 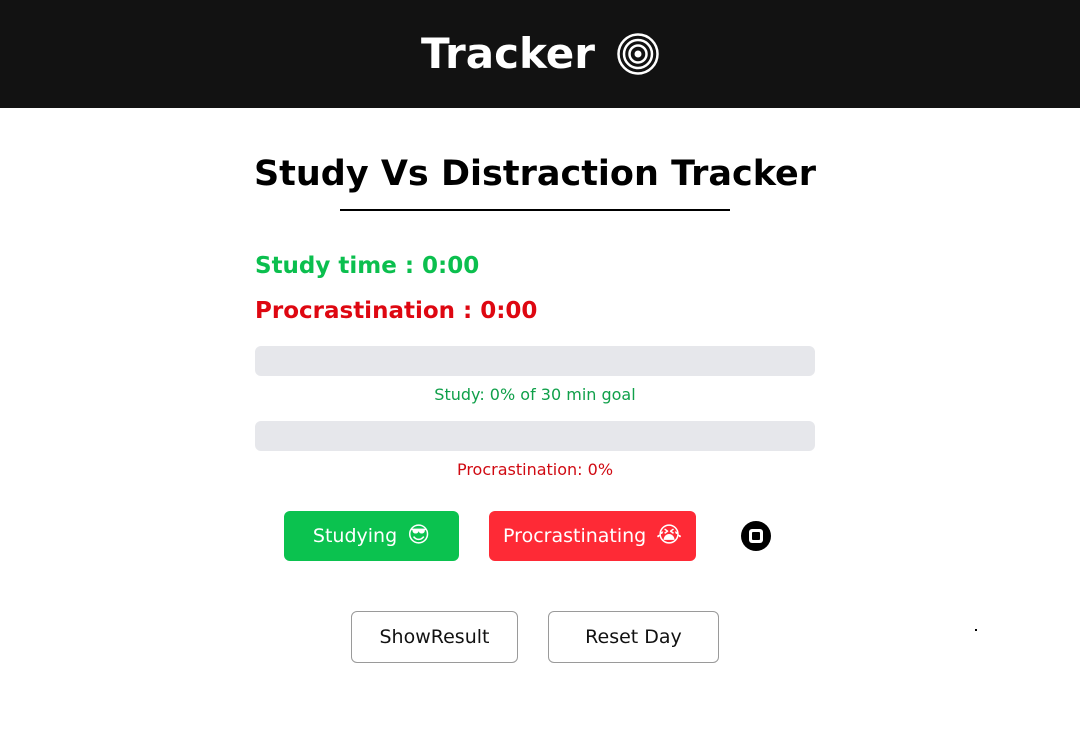 What do you see at coordinates (535, 394) in the screenshot?
I see `study-progress-caption: Study: 0% of 30 min goal` at bounding box center [535, 394].